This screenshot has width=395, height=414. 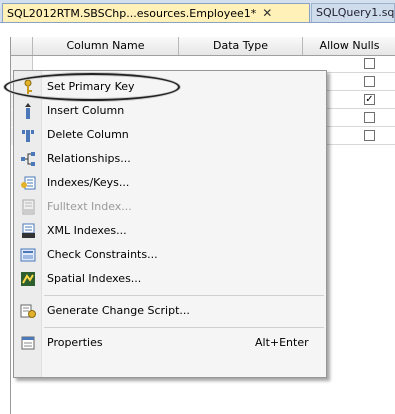 What do you see at coordinates (28, 183) in the screenshot?
I see `indexes-keys-icon` at bounding box center [28, 183].